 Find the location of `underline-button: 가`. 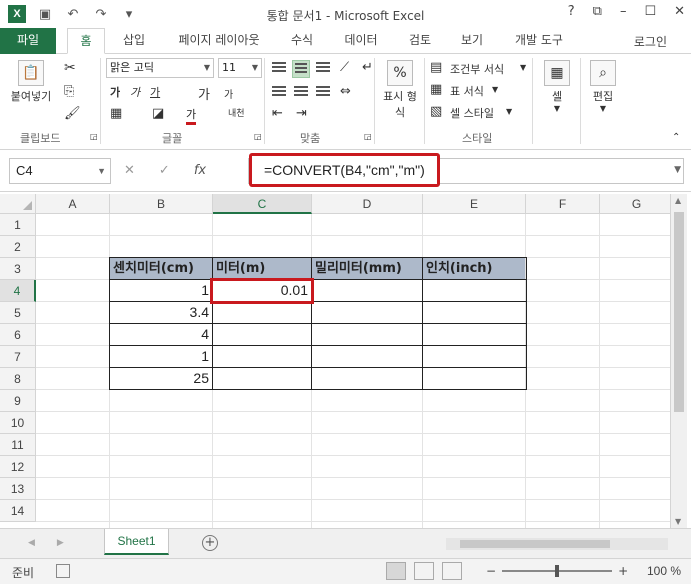

underline-button: 가 is located at coordinates (155, 92).